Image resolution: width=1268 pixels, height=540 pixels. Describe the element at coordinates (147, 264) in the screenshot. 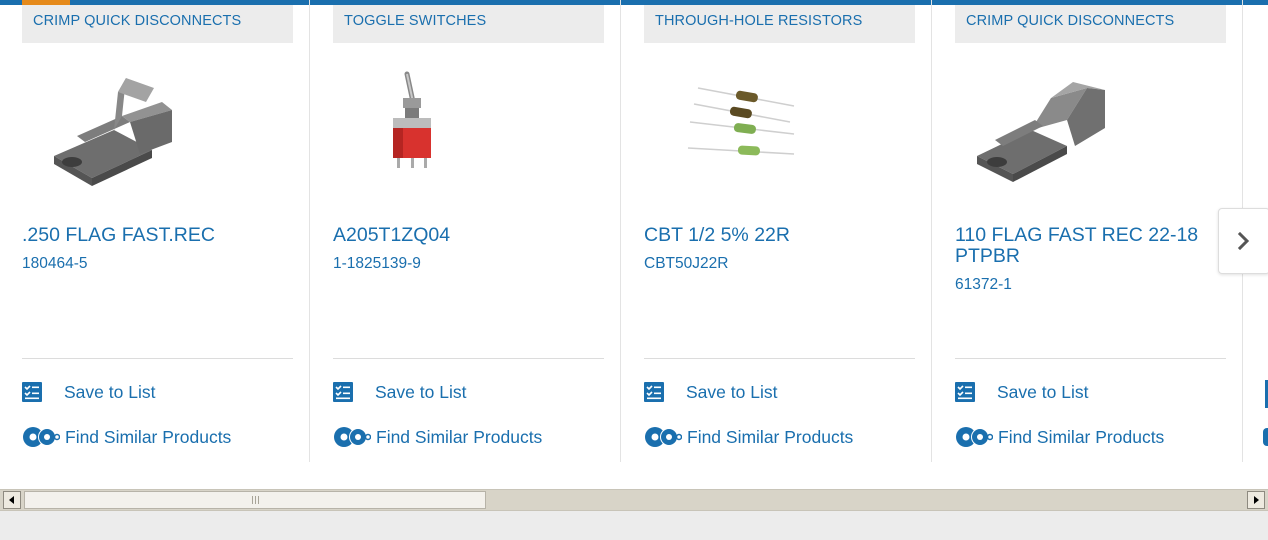

I see `part-number: 180464-5` at that location.